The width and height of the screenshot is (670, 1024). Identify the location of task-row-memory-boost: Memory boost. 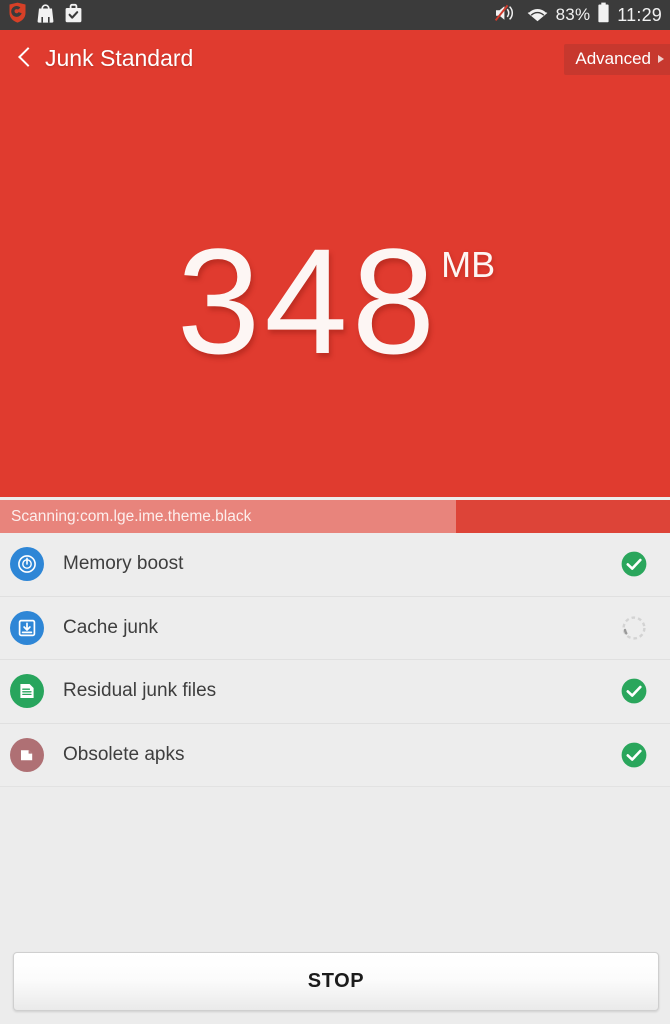
(335, 565).